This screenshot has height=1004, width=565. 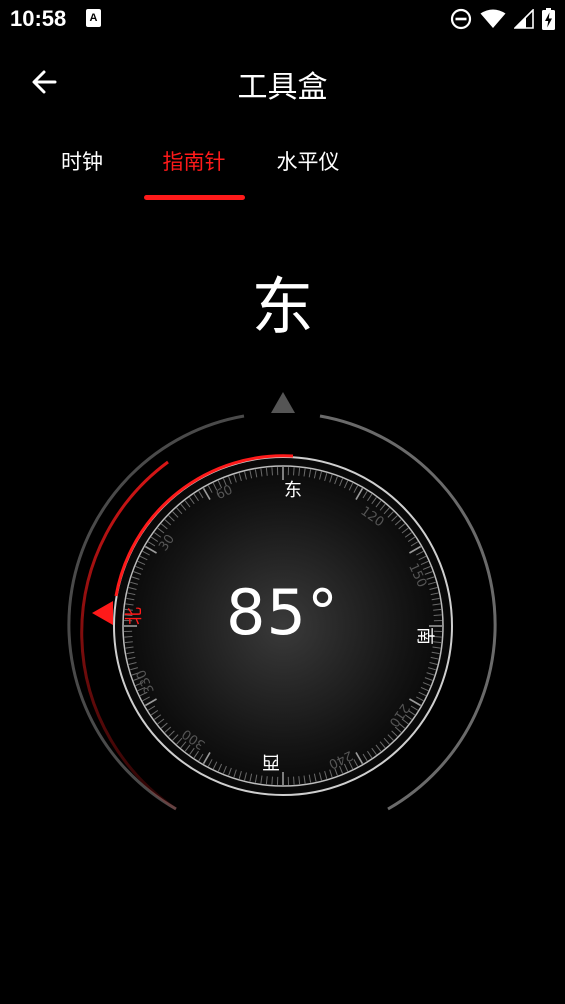 What do you see at coordinates (493, 18) in the screenshot?
I see `wifi-icon` at bounding box center [493, 18].